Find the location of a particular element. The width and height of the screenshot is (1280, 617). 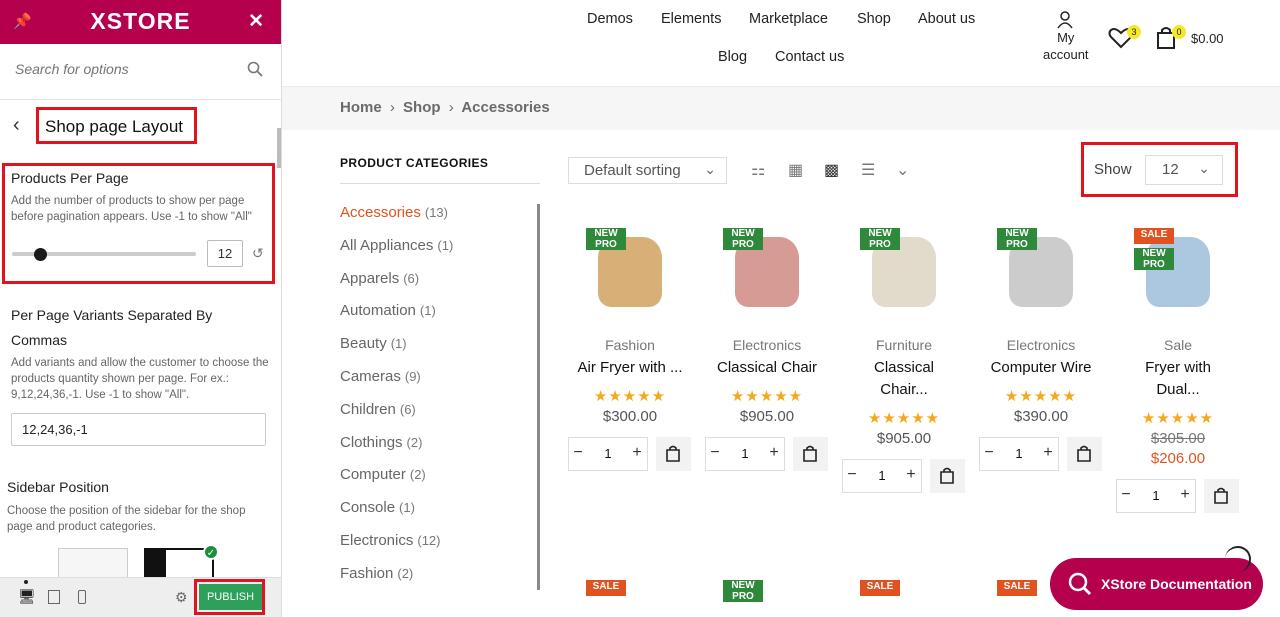

category-item: Accessories (13) is located at coordinates (394, 212).